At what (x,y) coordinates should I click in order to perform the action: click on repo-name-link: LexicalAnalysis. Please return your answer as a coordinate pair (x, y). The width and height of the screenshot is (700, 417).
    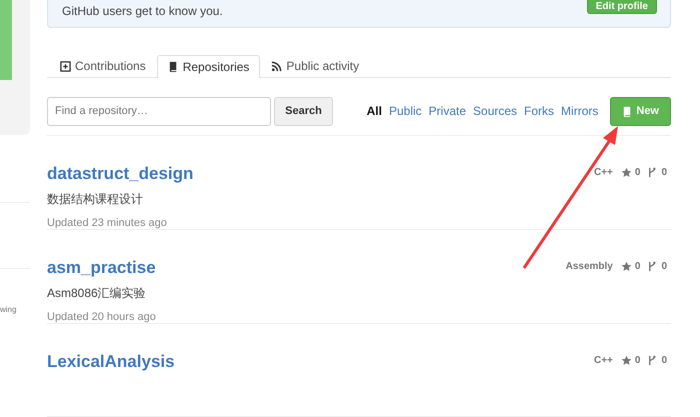
    Looking at the image, I should click on (111, 362).